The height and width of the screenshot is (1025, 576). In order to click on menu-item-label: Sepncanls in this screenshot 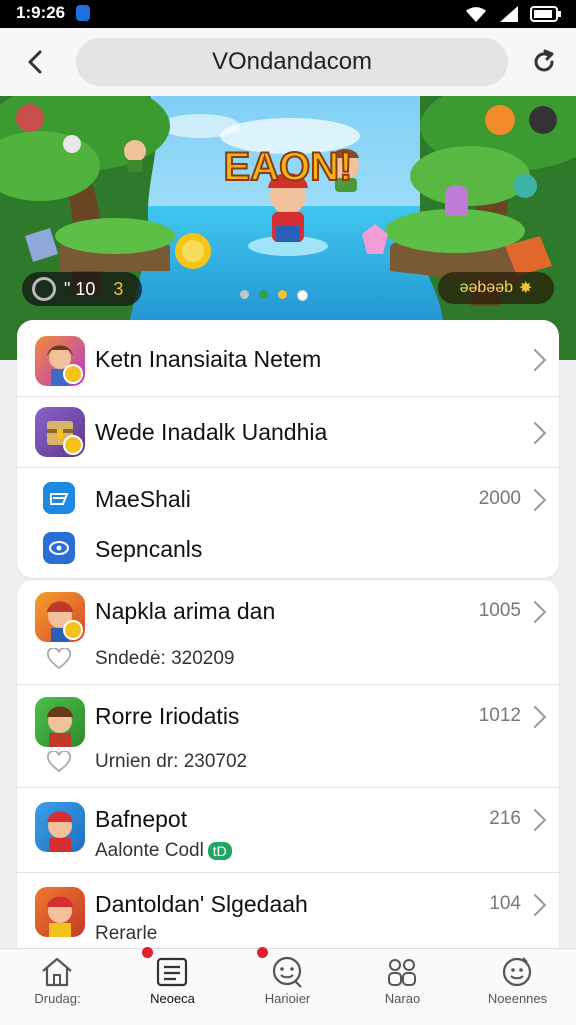, I will do `click(149, 549)`.